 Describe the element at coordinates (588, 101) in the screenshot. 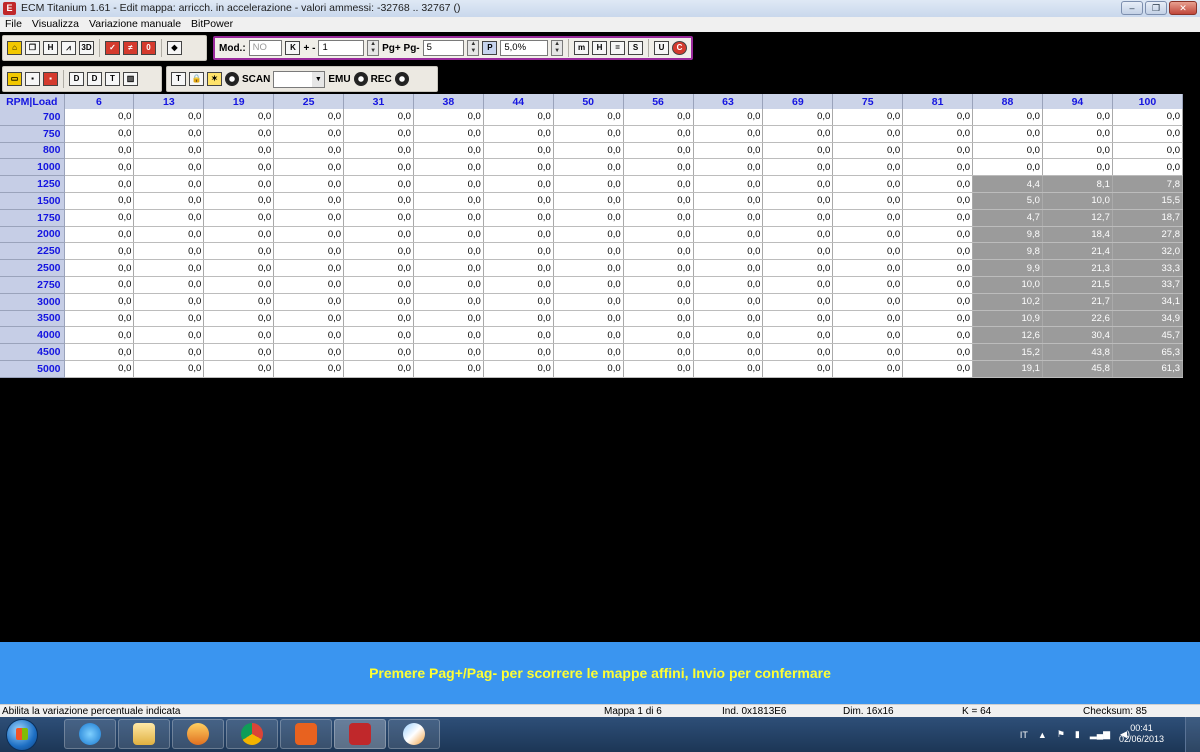

I see `load-column-header: 50` at that location.